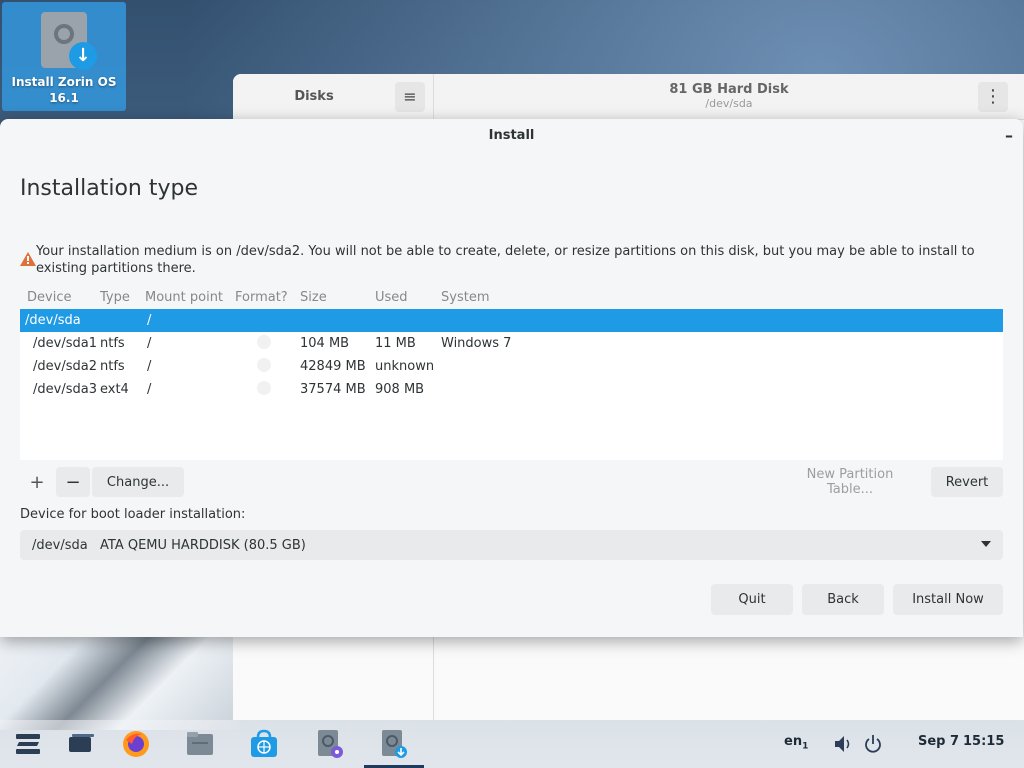  What do you see at coordinates (28, 259) in the screenshot?
I see `warning-icon` at bounding box center [28, 259].